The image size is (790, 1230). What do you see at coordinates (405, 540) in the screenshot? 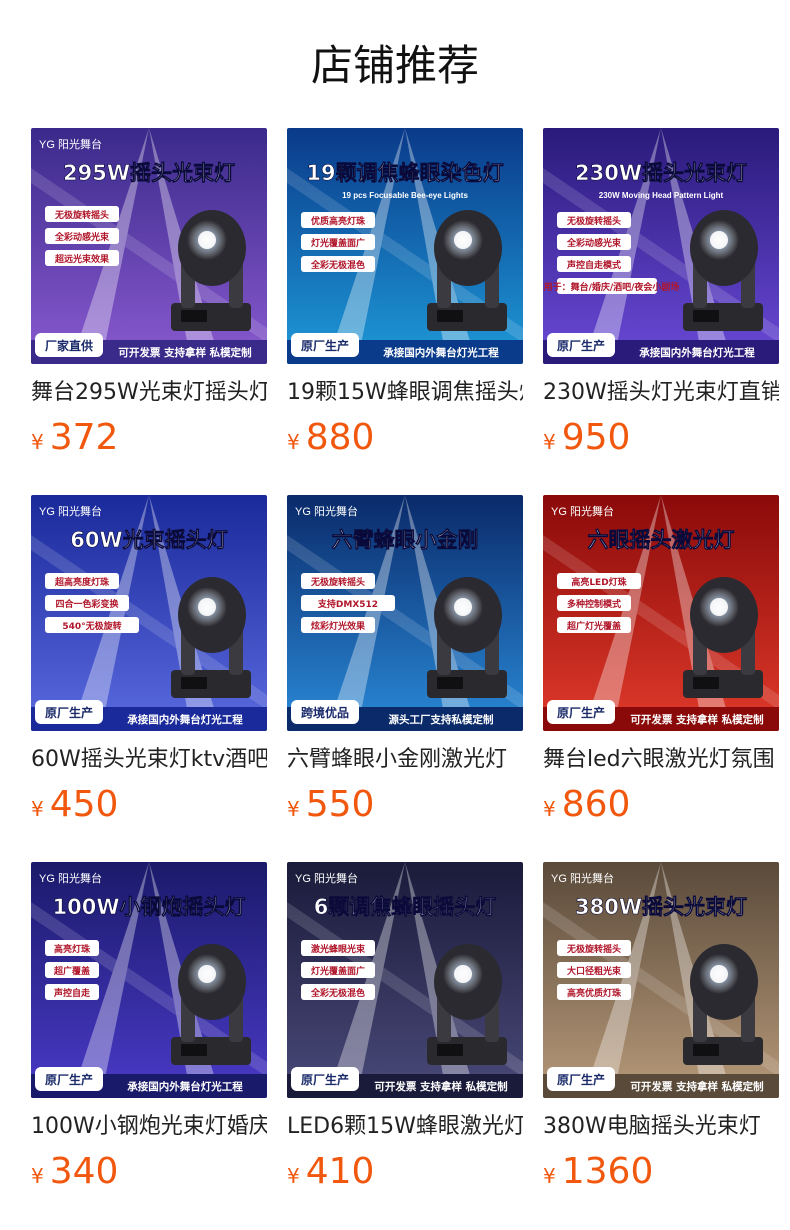
I see `image-headline: 六臂蜂眼小金刚` at bounding box center [405, 540].